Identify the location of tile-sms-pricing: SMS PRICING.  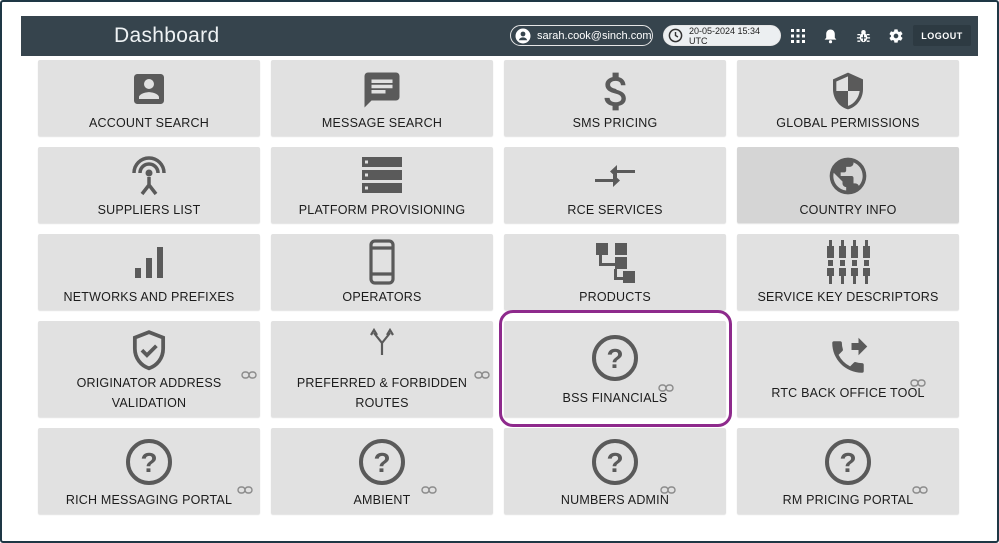
(615, 98).